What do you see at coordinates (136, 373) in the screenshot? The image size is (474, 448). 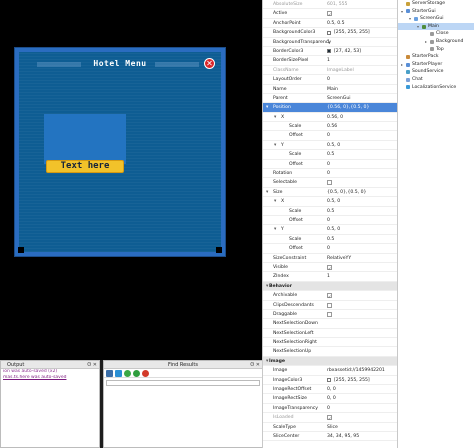 I see `toolbar-go-icon` at bounding box center [136, 373].